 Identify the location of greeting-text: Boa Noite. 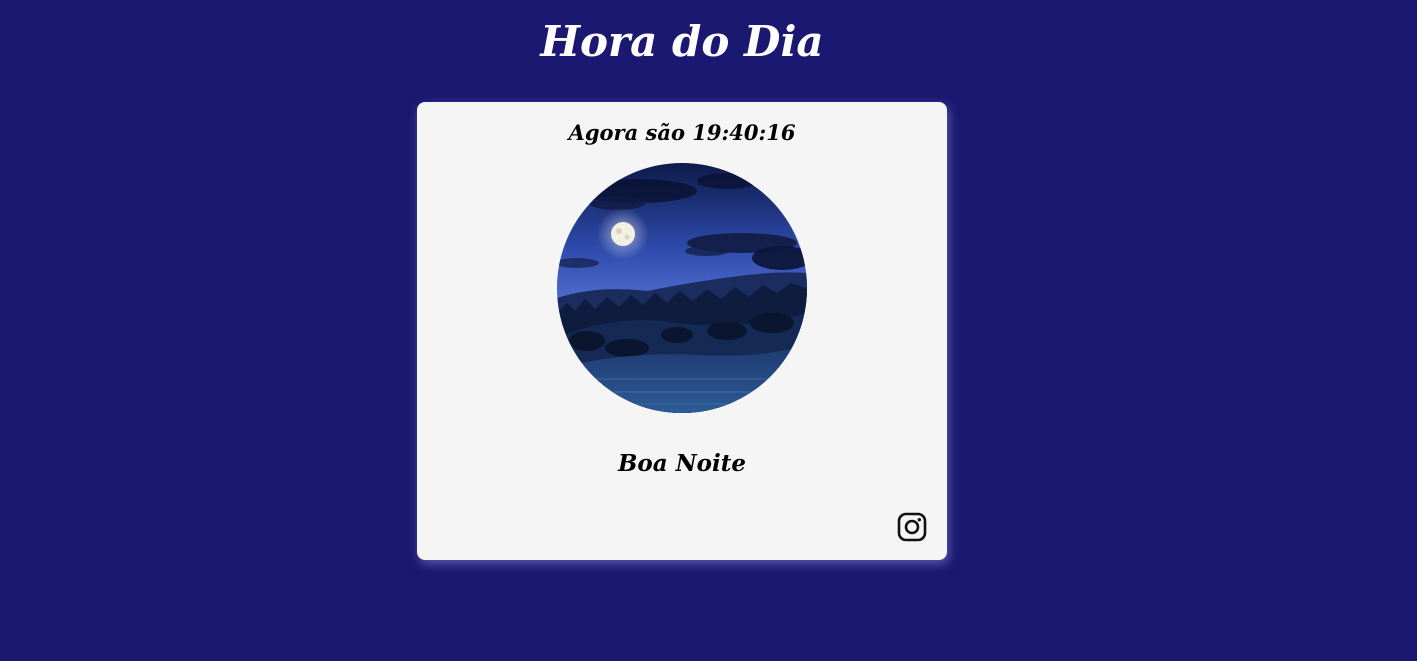
(682, 463).